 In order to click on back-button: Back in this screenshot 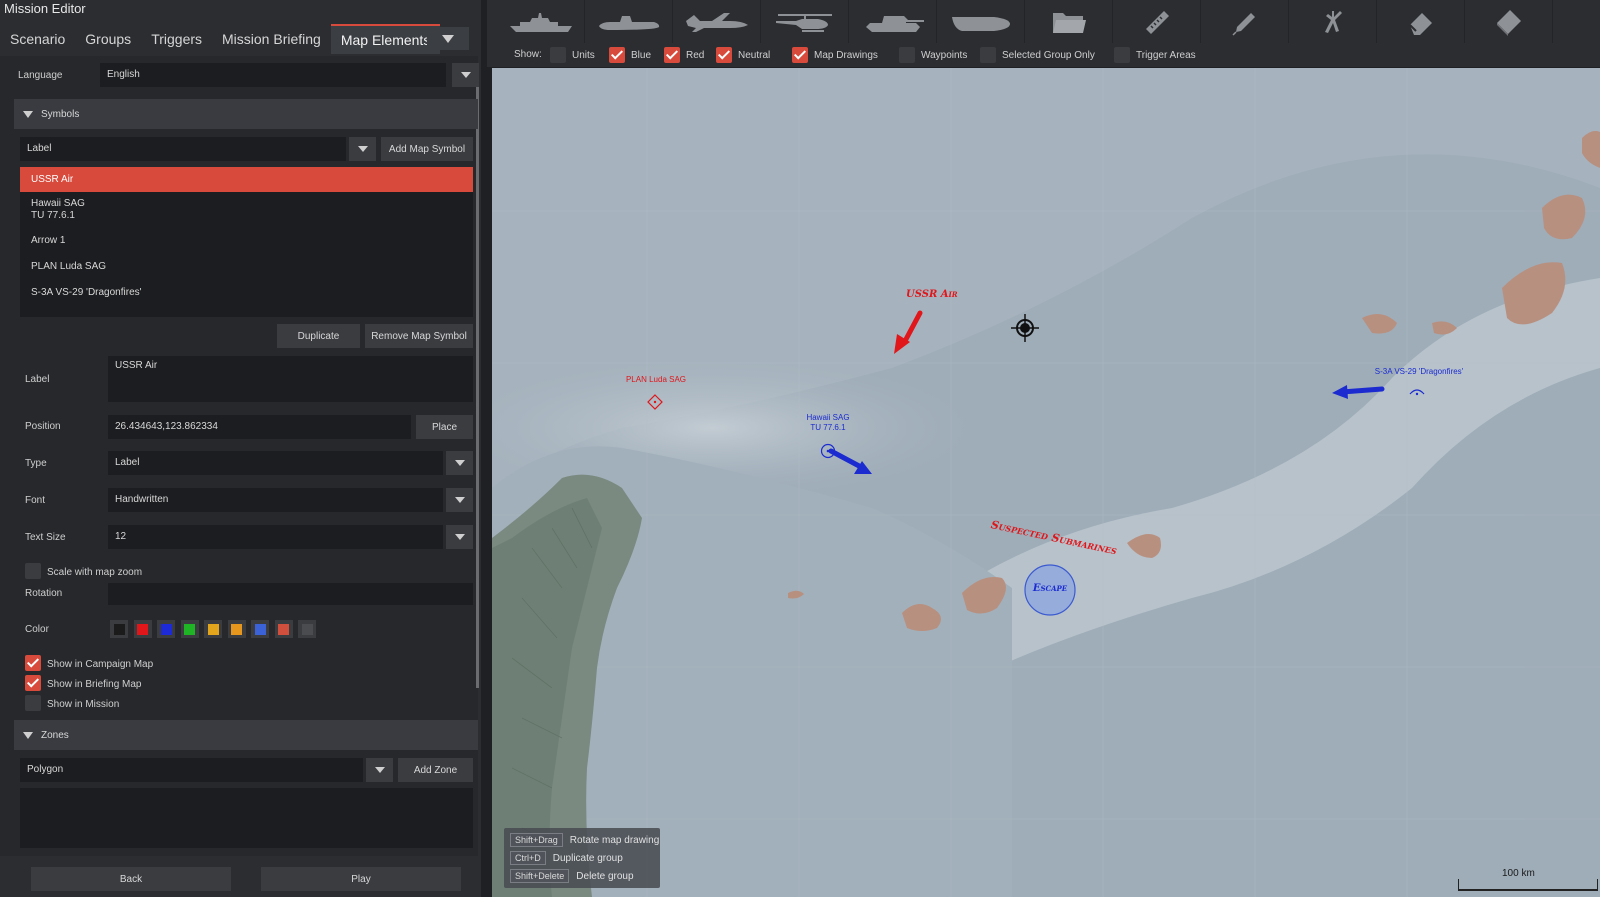, I will do `click(131, 879)`.